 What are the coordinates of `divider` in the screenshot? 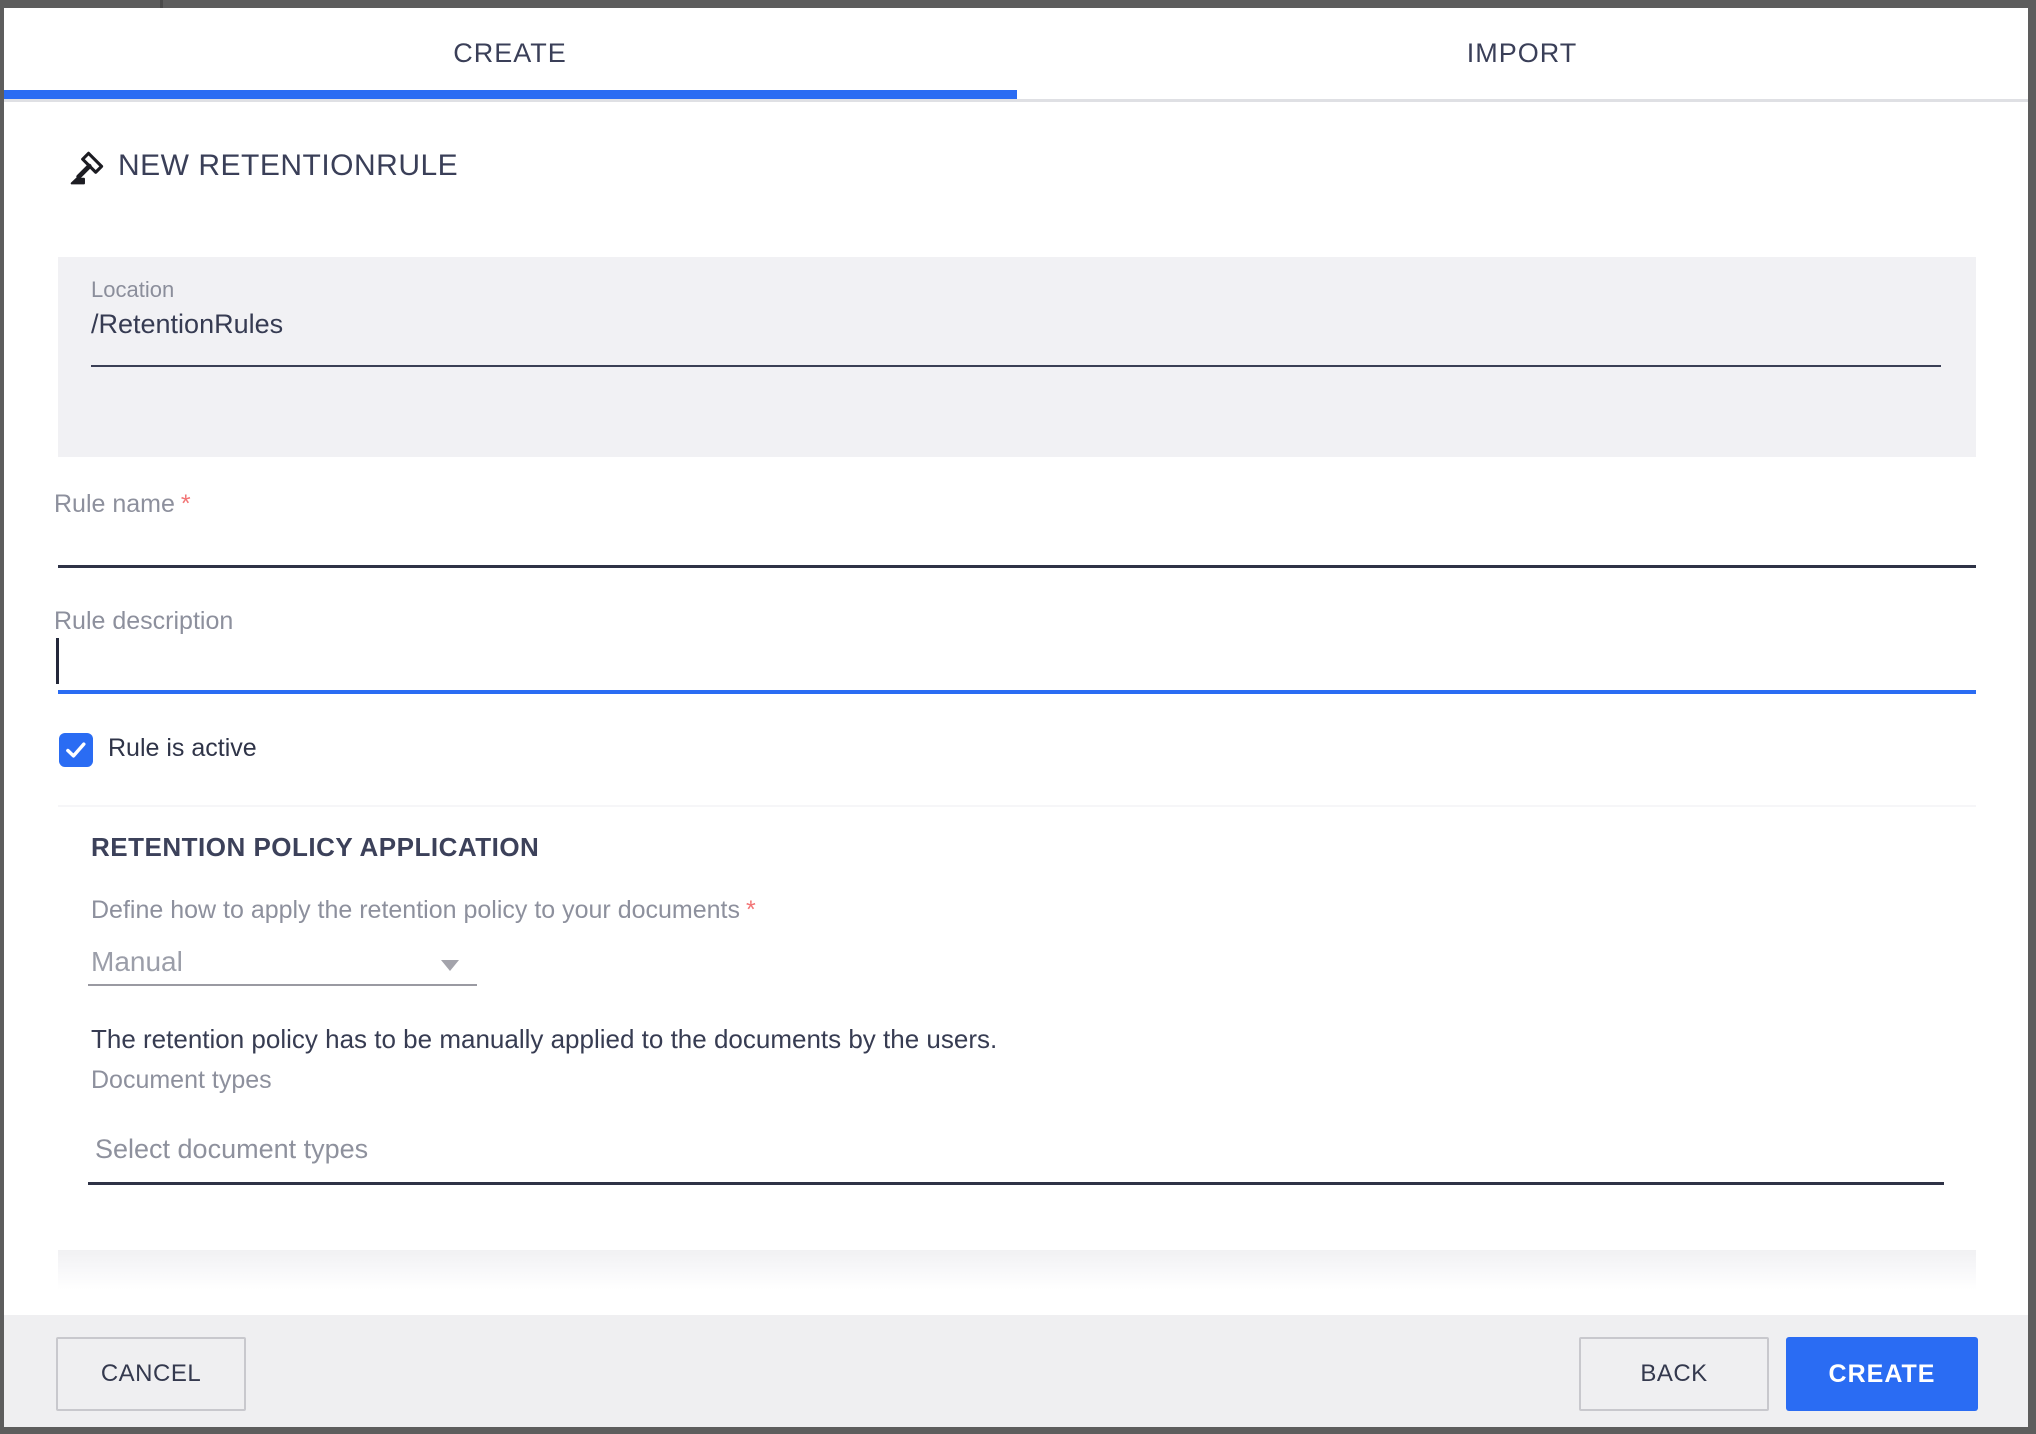 It's located at (1017, 806).